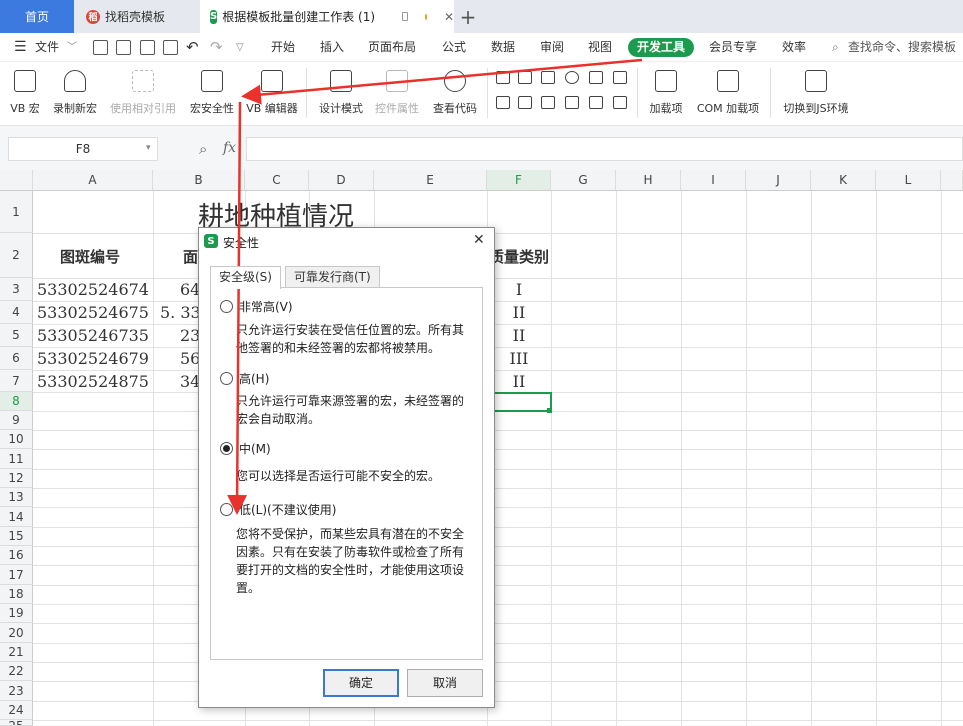 The image size is (963, 726). I want to click on row-header-18: 18, so click(16, 594).